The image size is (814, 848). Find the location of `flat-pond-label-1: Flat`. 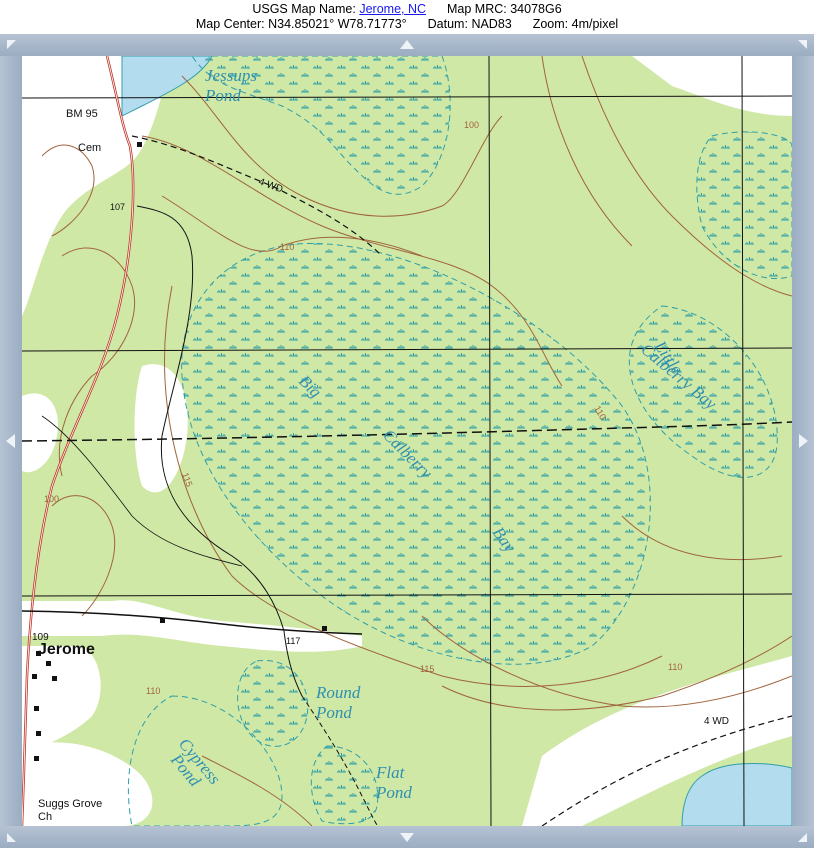

flat-pond-label-1: Flat is located at coordinates (390, 772).